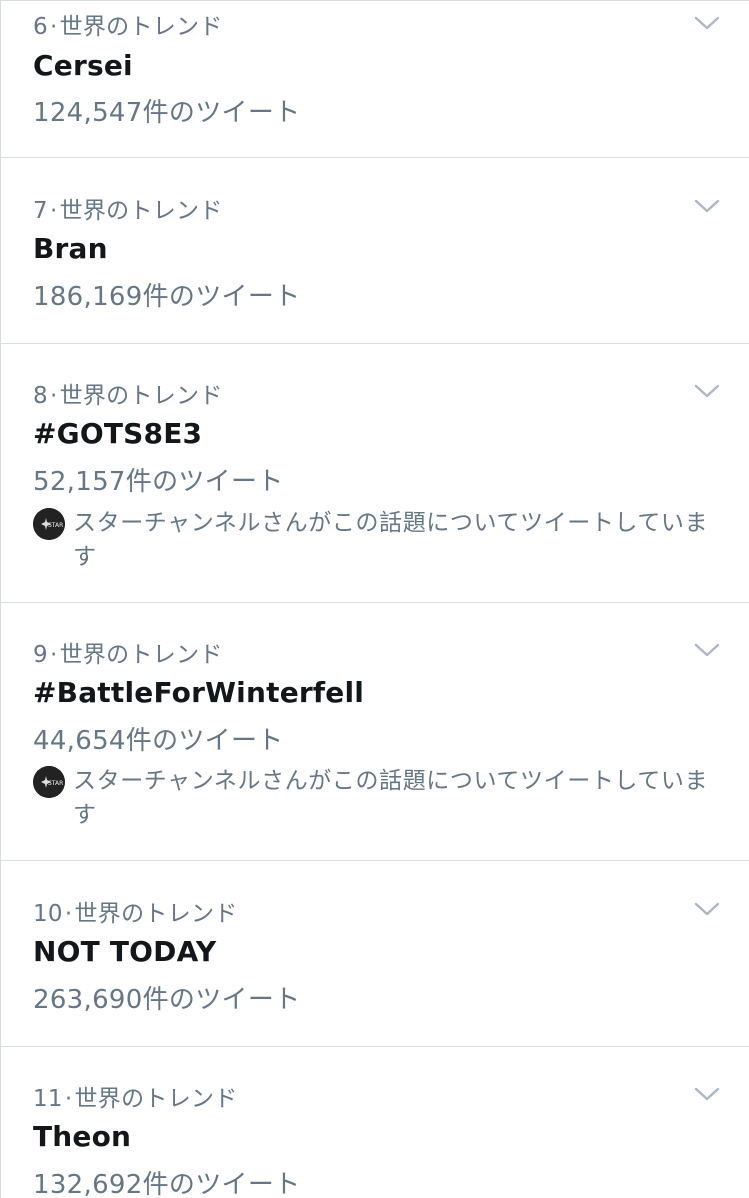 This screenshot has height=1198, width=749. I want to click on tweet-count: 44,654件のツイート, so click(158, 741).